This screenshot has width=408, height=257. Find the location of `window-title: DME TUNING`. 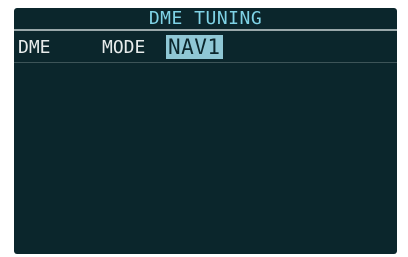

window-title: DME TUNING is located at coordinates (205, 18).